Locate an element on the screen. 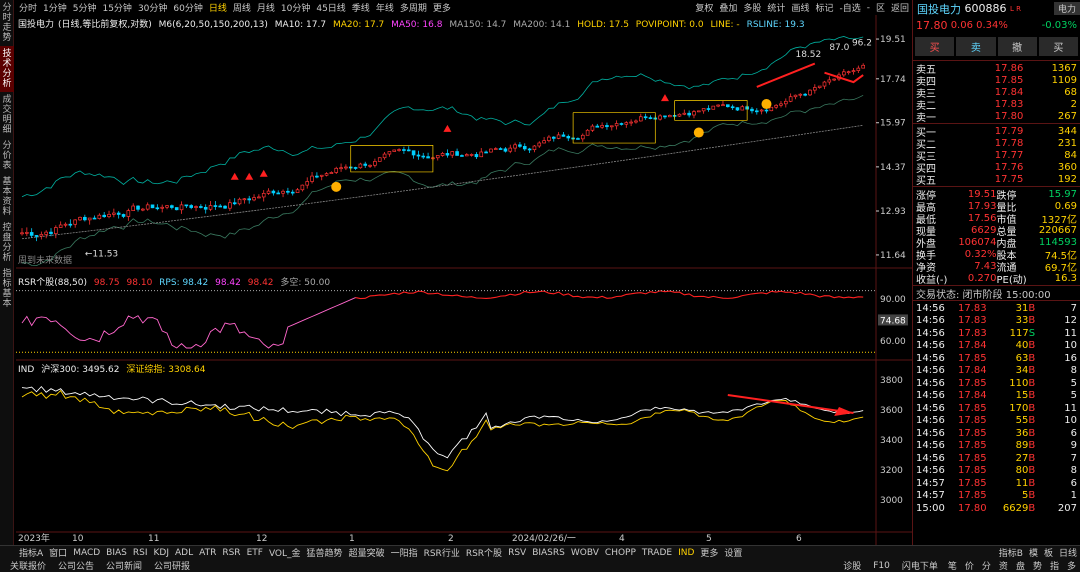  tab-technical: 技术分析 is located at coordinates (7, 69).